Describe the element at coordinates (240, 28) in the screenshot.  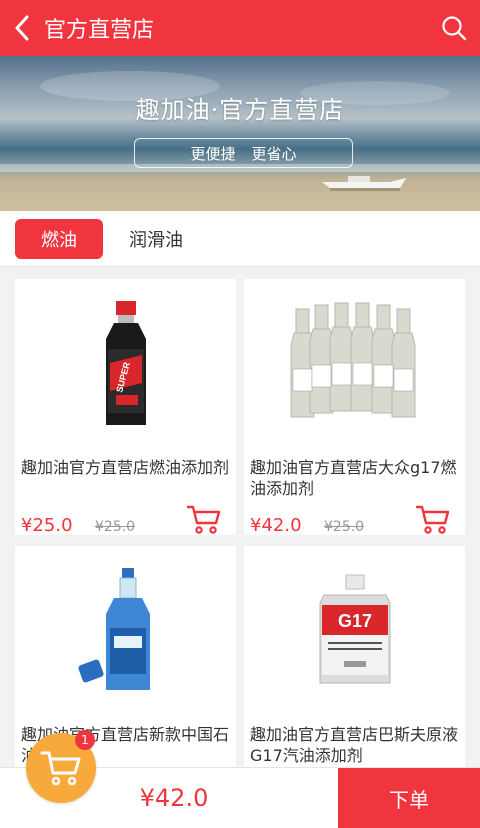
I see `header-bar: 官方直营店` at that location.